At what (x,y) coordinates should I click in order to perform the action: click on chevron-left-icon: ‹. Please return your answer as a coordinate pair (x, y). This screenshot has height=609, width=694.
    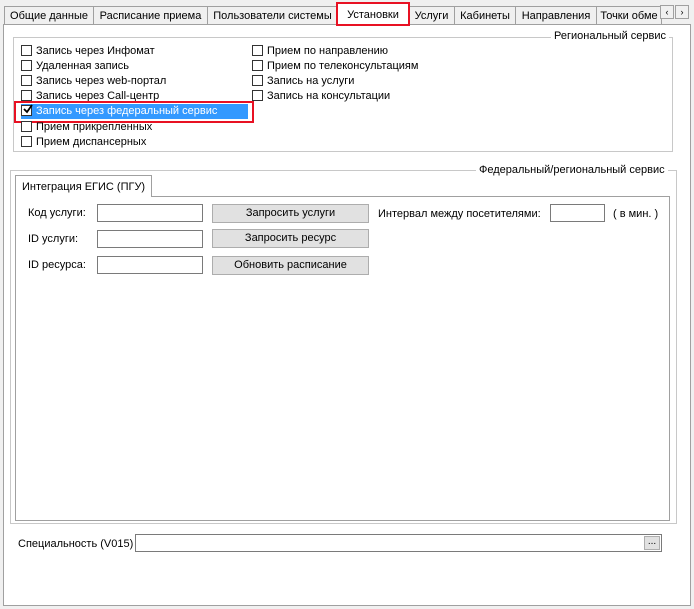
    Looking at the image, I should click on (667, 12).